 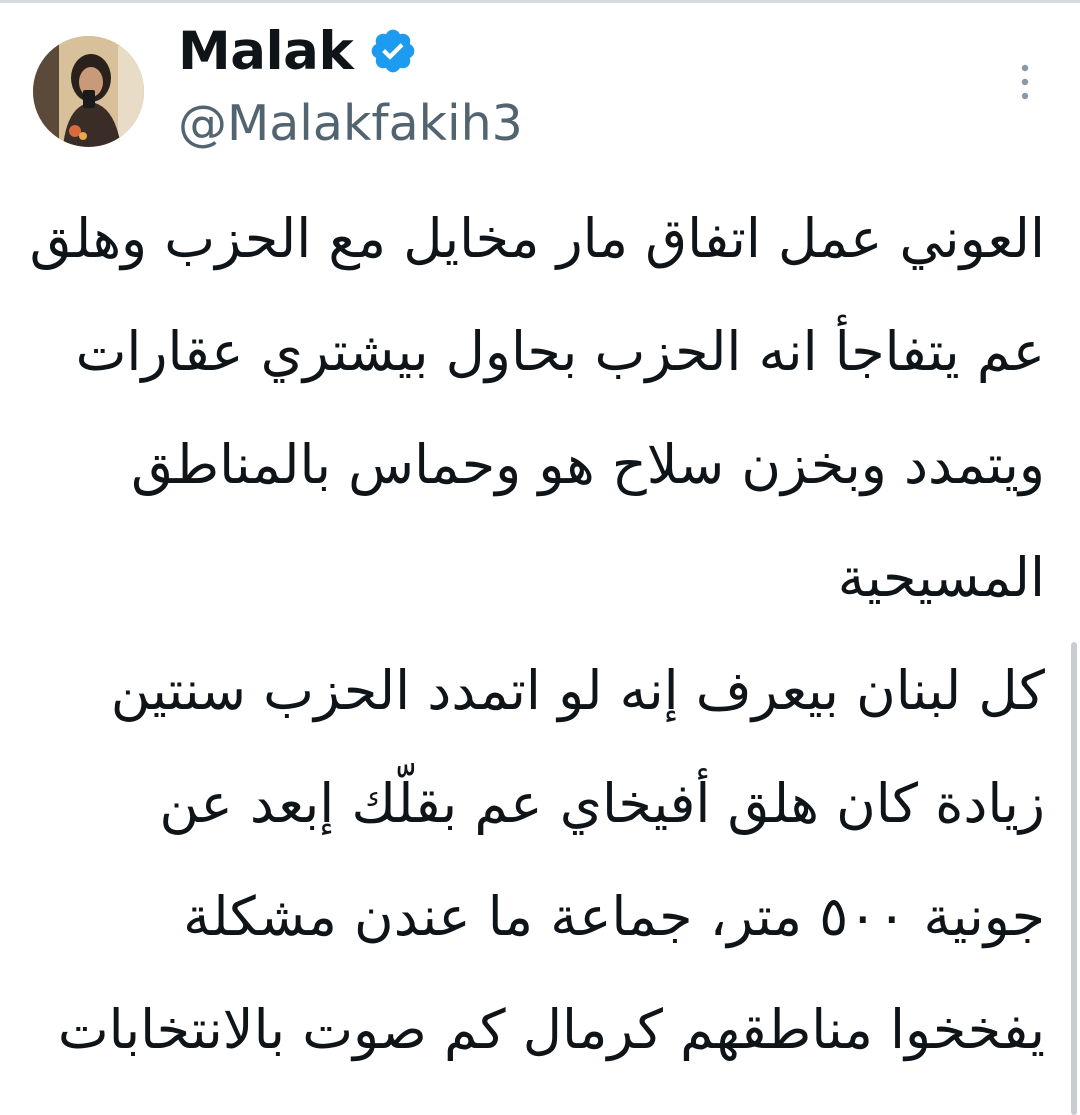 What do you see at coordinates (560, 351) in the screenshot?
I see `tweet-line: عم يتفاجأ انه الحزب بحاول بيشتري عقارات` at bounding box center [560, 351].